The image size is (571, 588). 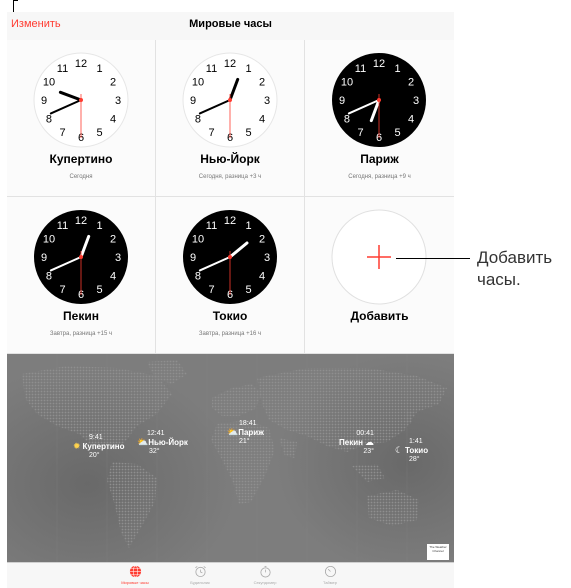 I want to click on marker-temp: 28°, so click(x=414, y=459).